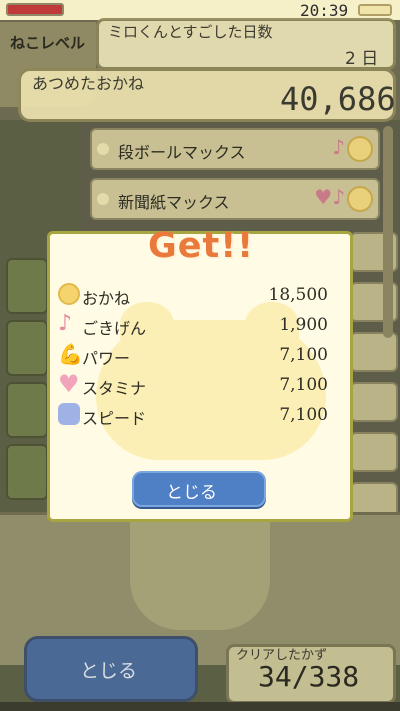 This screenshot has width=400, height=711. Describe the element at coordinates (200, 575) in the screenshot. I see `cat-silhouette` at that location.